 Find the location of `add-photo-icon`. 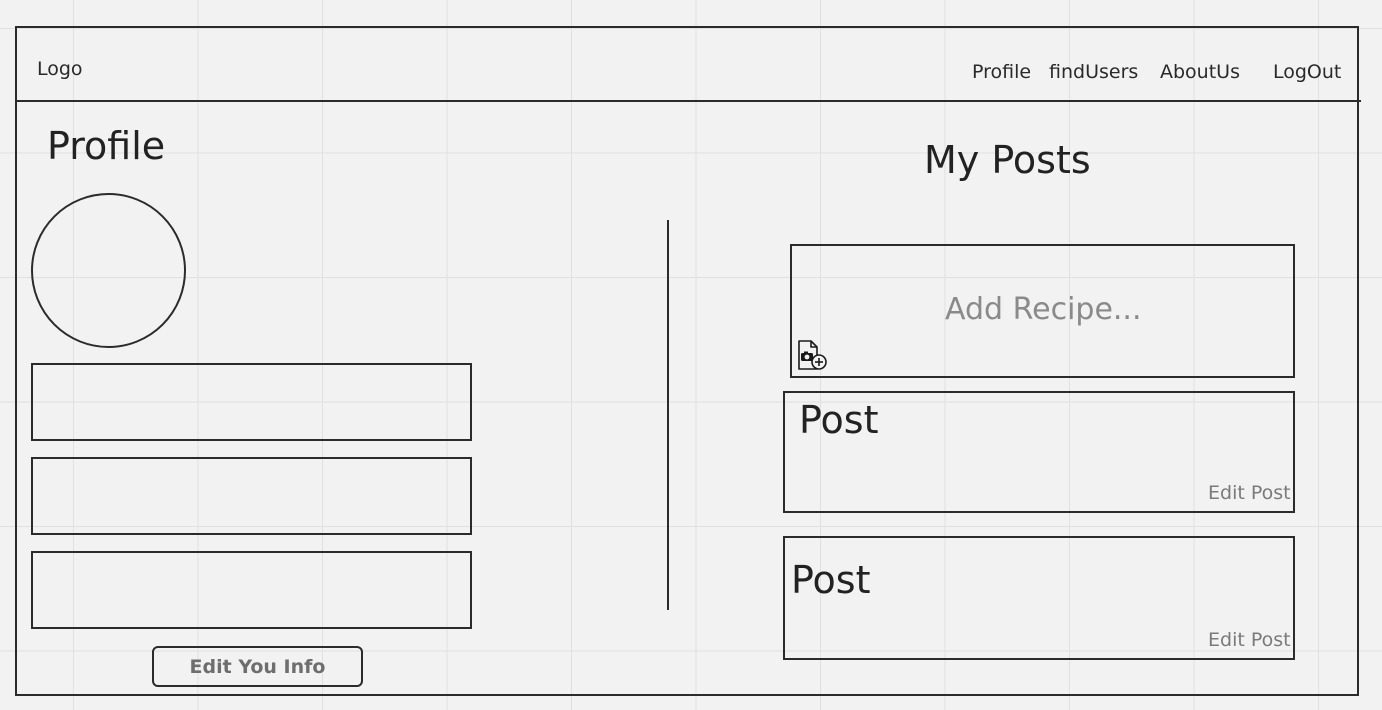

add-photo-icon is located at coordinates (813, 355).